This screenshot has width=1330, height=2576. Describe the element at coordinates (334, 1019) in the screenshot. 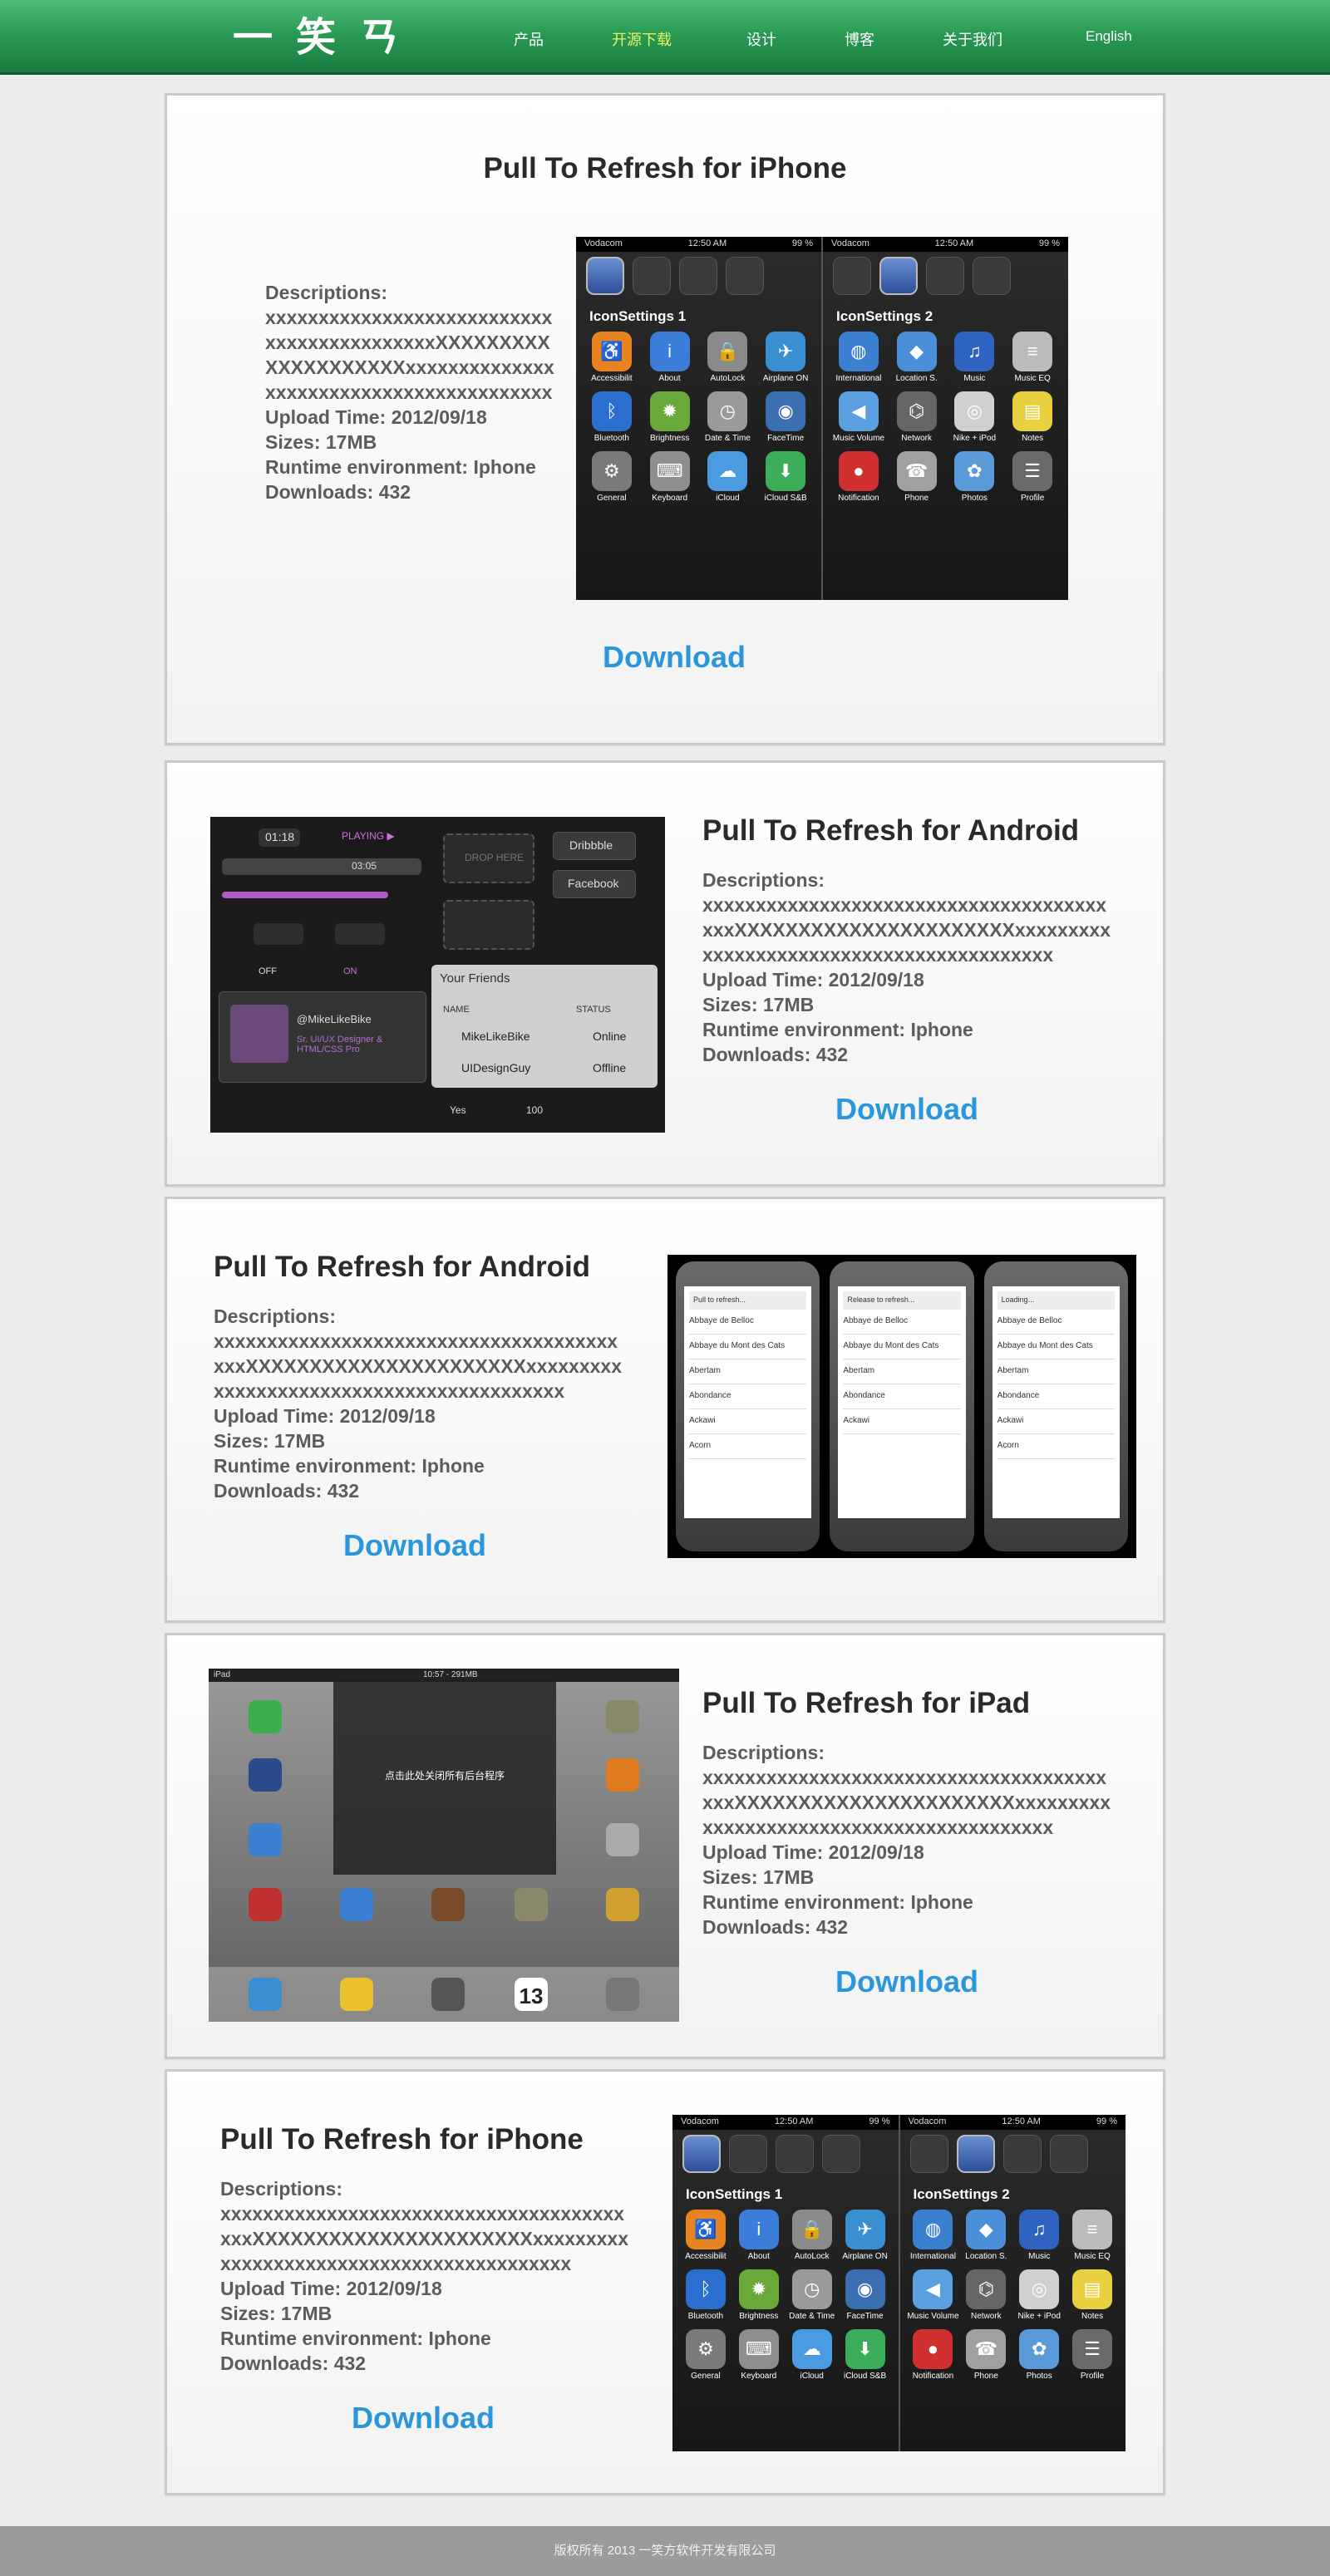

I see `user-handle: @MikeLikeBike` at that location.